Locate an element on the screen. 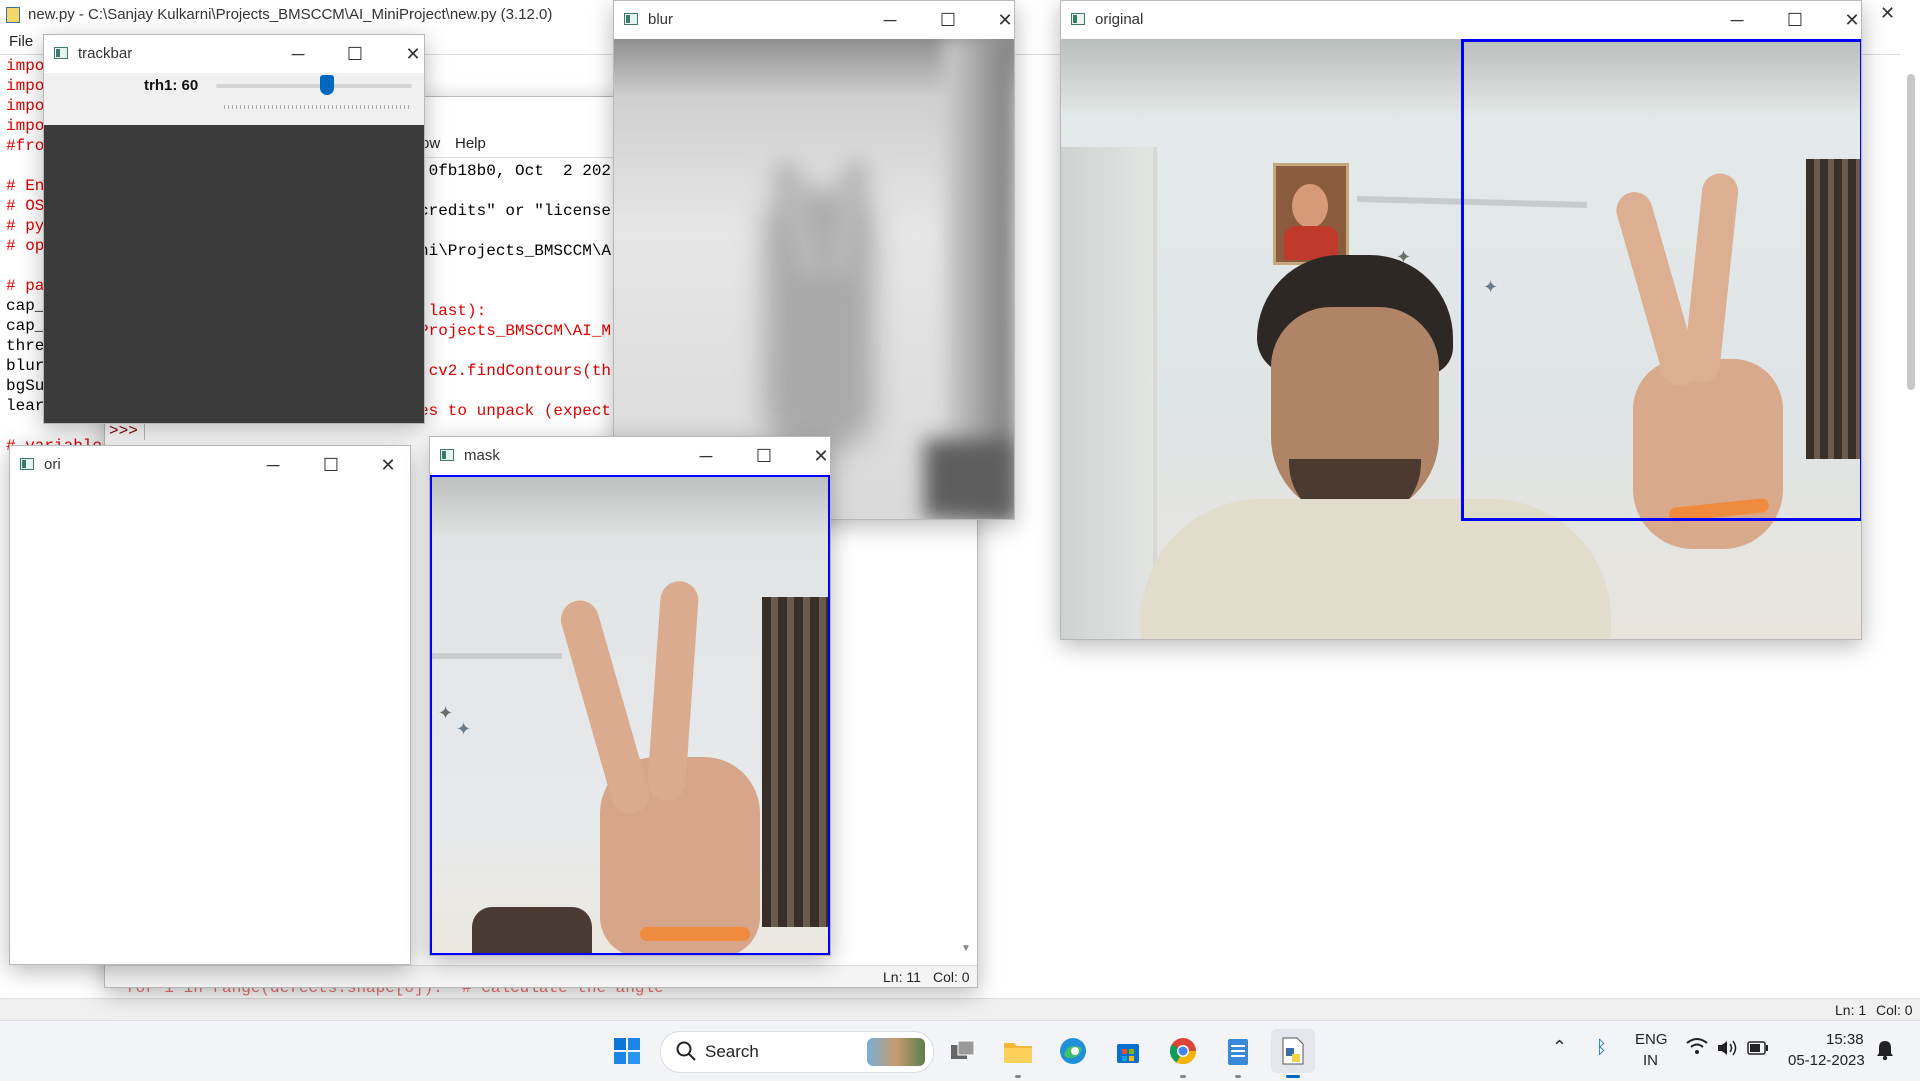  taskbar-search: Search is located at coordinates (797, 1052).